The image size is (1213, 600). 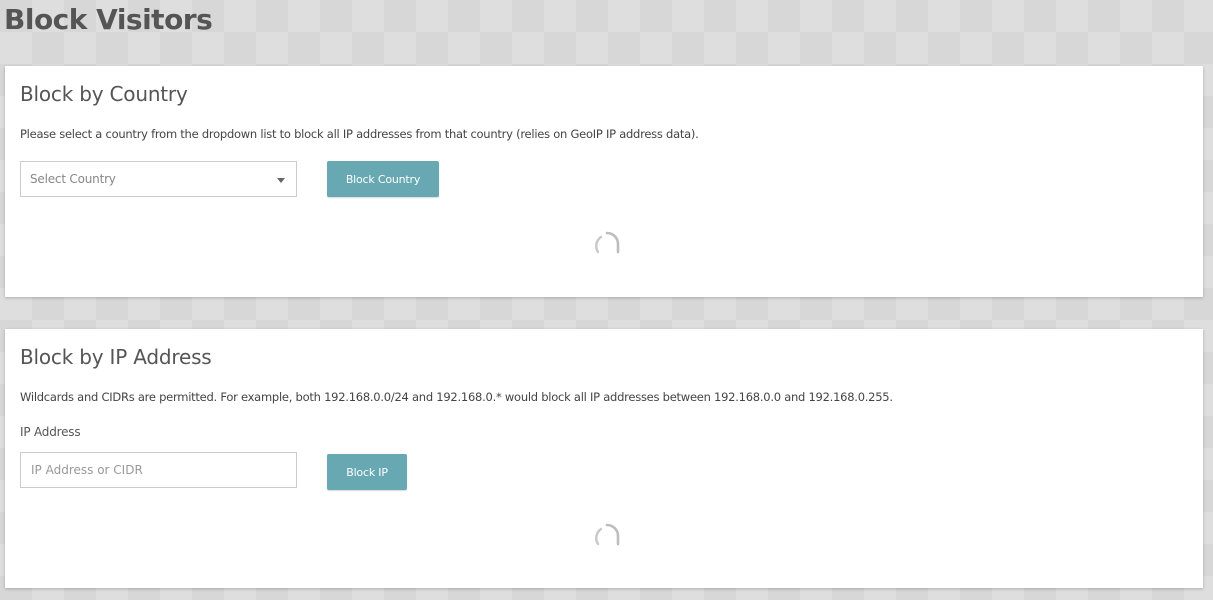 I want to click on page-title: Block Visitors, so click(x=108, y=19).